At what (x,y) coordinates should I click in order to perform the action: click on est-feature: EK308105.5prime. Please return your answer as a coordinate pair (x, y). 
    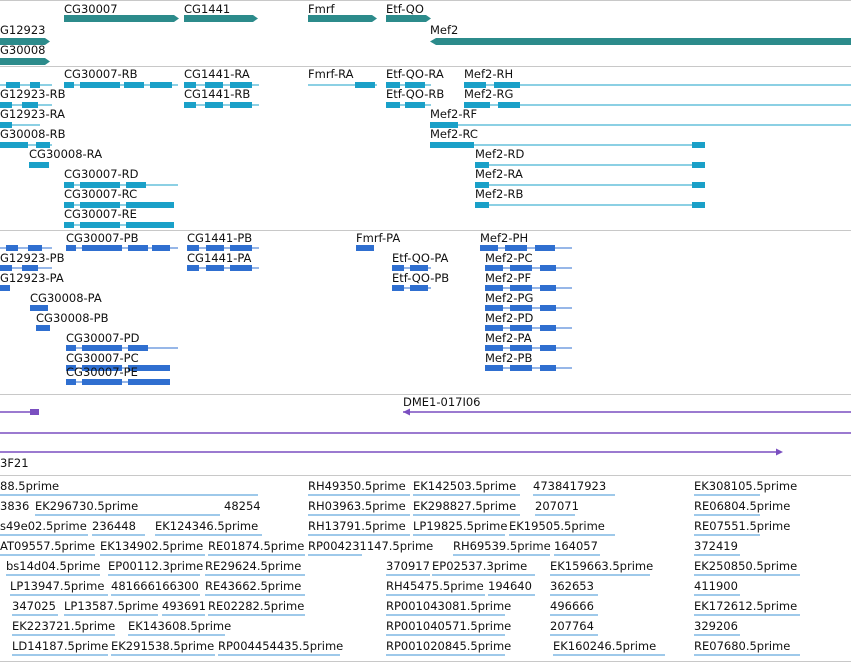
    Looking at the image, I should click on (745, 487).